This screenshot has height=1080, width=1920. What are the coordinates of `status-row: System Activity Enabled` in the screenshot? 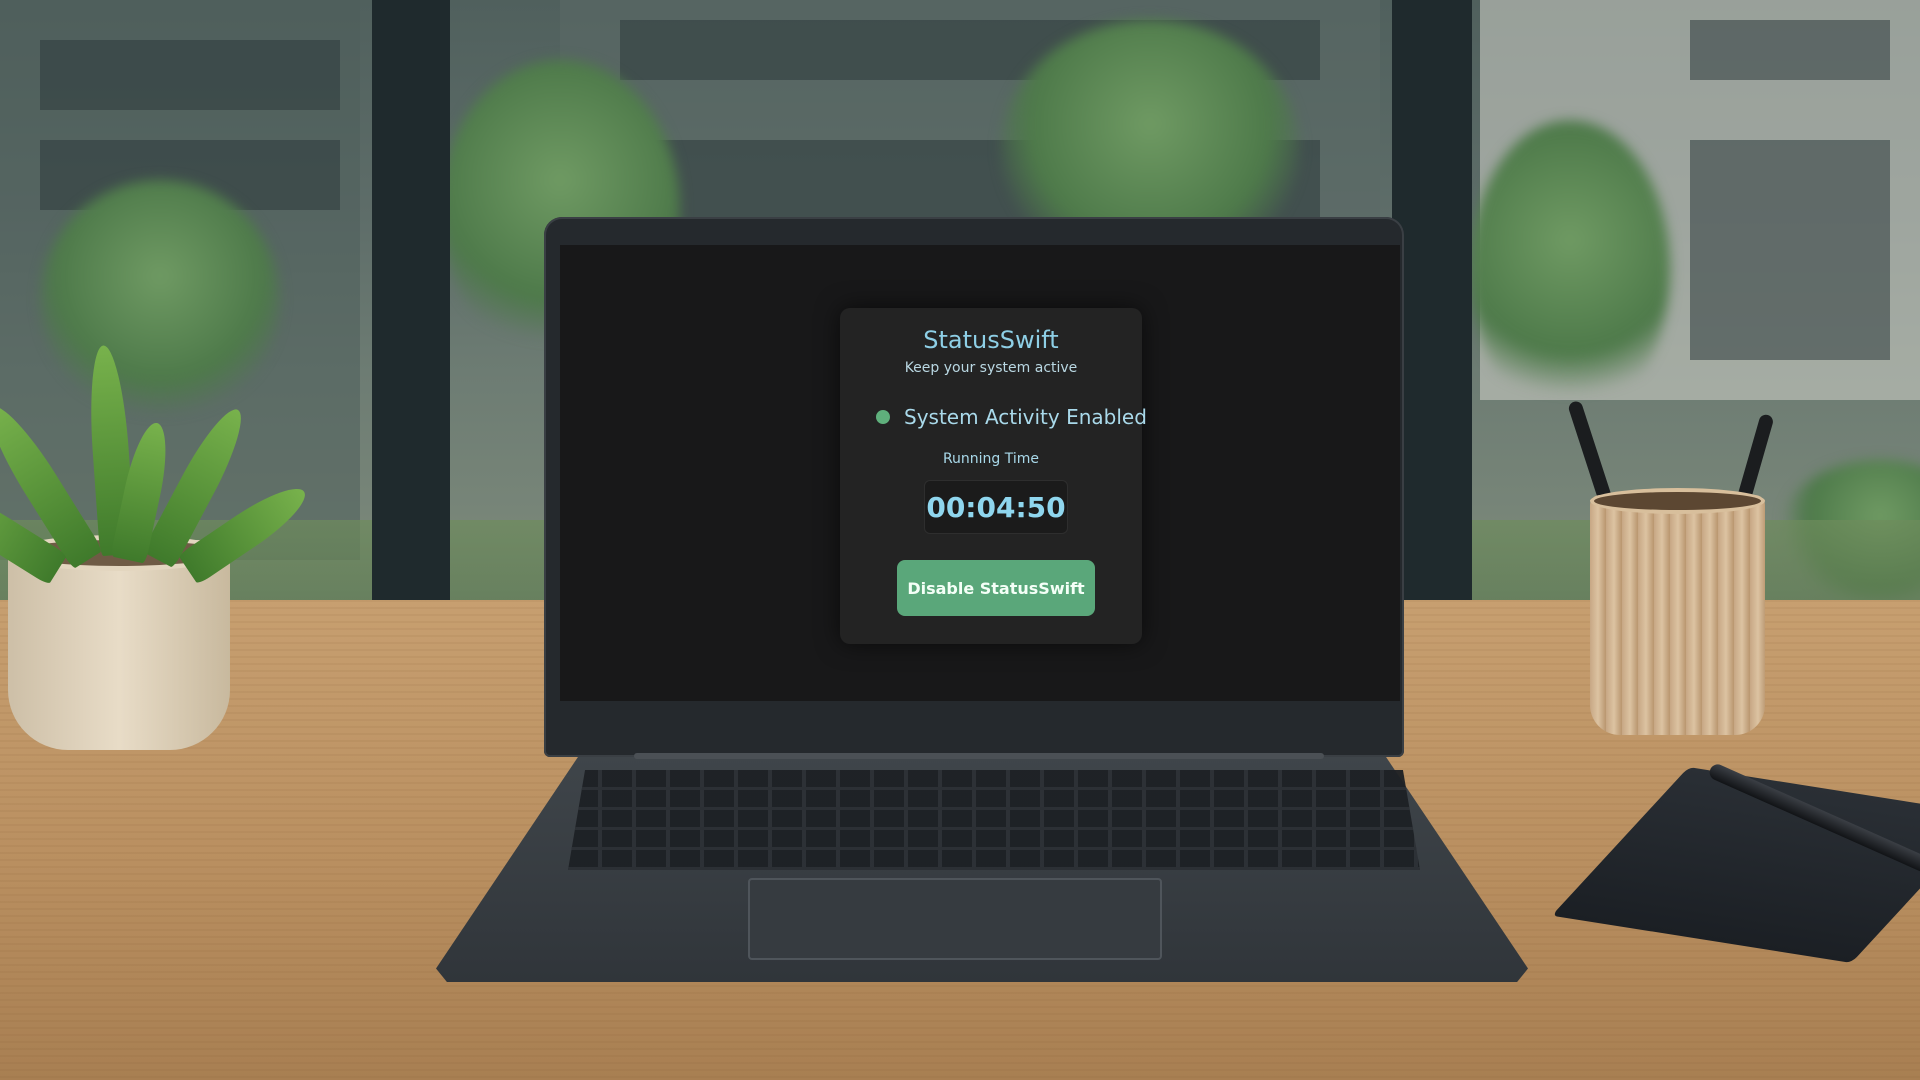 It's located at (1011, 417).